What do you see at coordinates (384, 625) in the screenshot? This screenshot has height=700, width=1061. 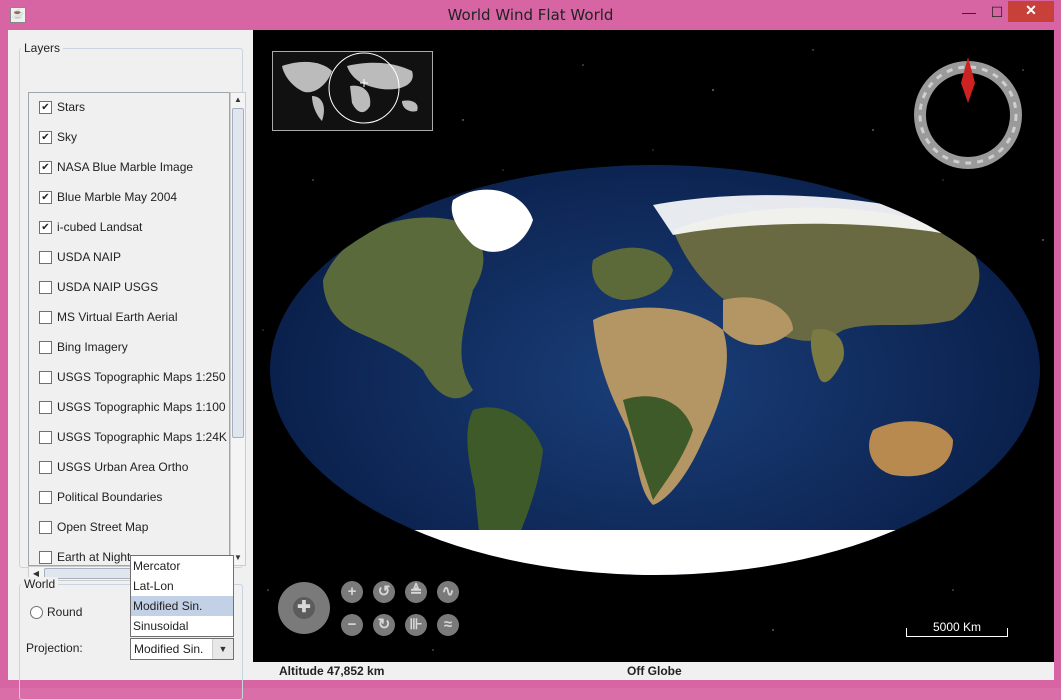 I see `rotate-right-button: ↻` at bounding box center [384, 625].